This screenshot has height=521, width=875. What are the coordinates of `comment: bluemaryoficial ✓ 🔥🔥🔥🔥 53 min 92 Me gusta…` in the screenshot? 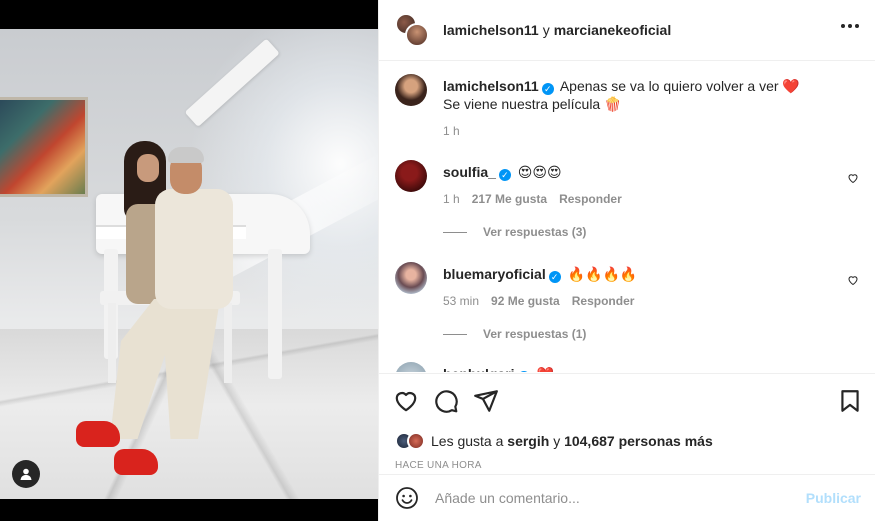 It's located at (627, 286).